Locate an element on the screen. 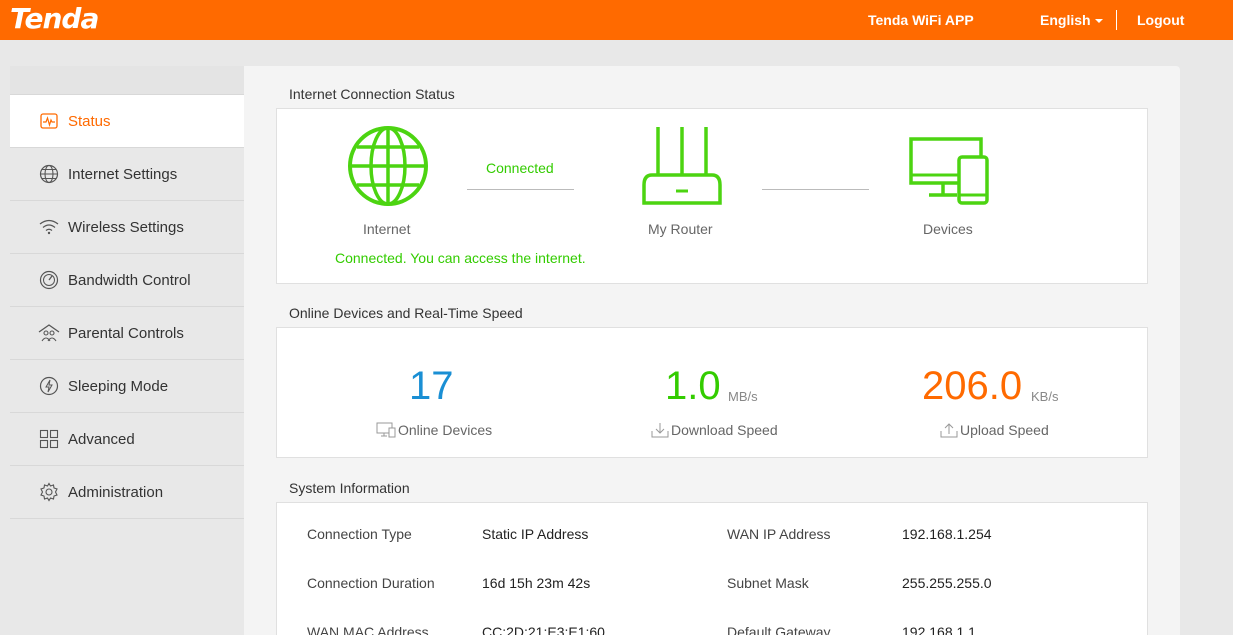  connection-message: Connected. You can access the internet. is located at coordinates (460, 258).